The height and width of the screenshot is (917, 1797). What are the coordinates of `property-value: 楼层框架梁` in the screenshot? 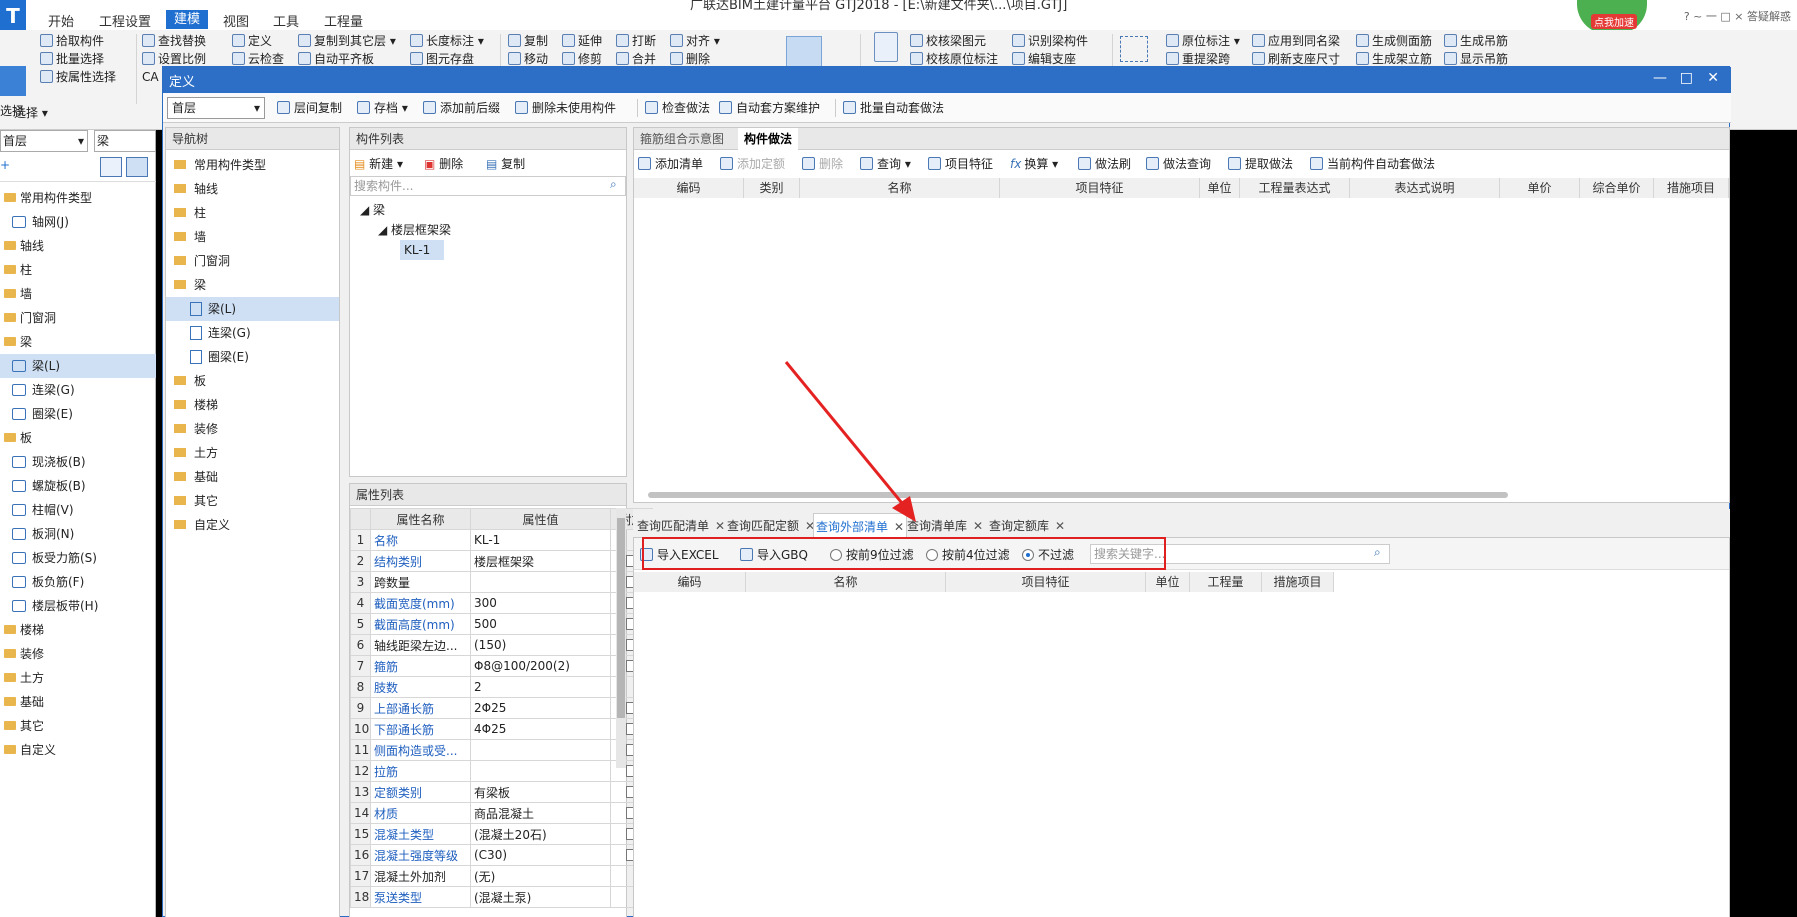 It's located at (540, 561).